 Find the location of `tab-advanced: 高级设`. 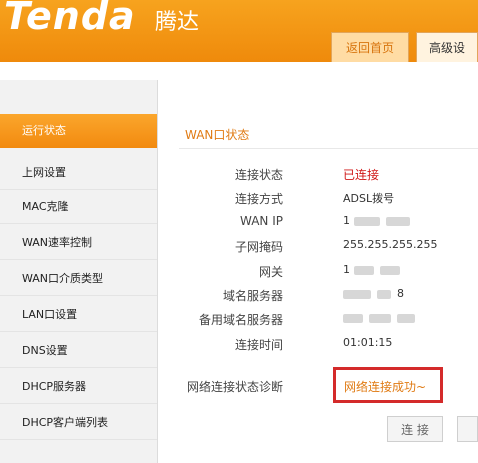

tab-advanced: 高级设 is located at coordinates (447, 47).